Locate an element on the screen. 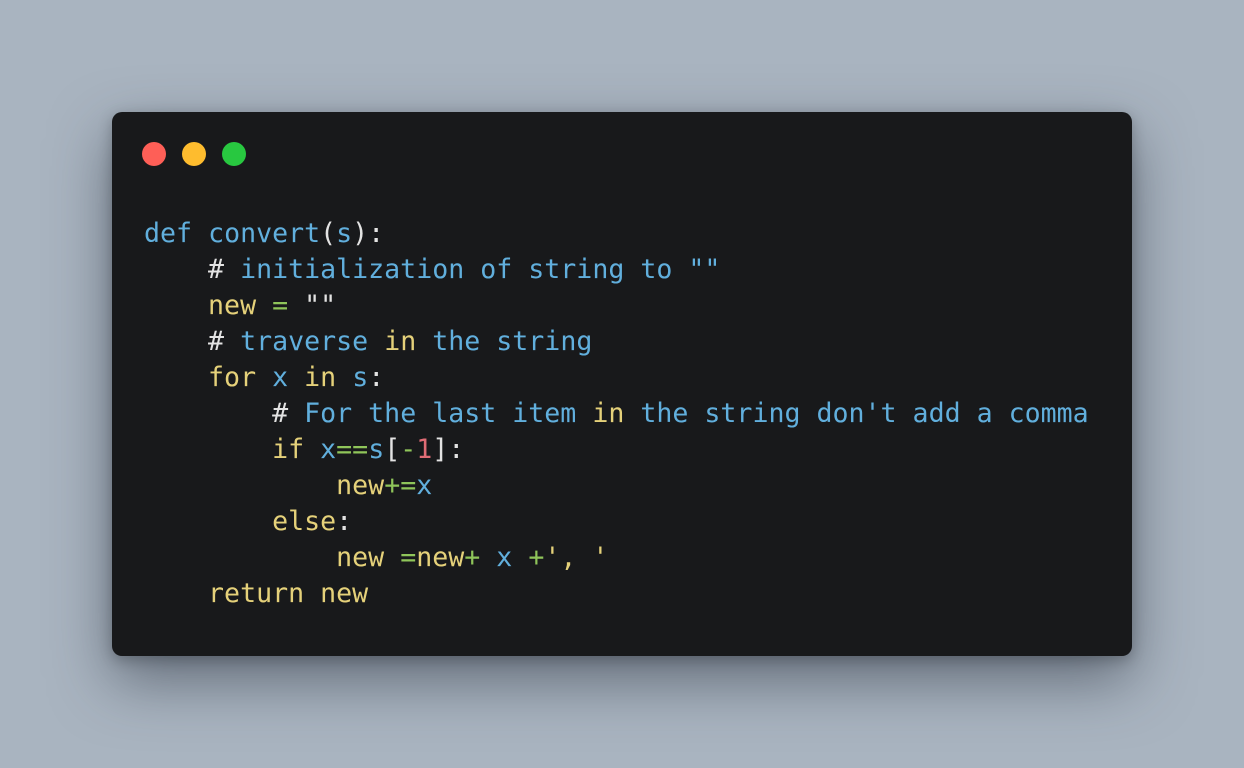 Image resolution: width=1244 pixels, height=768 pixels. code-line: new =new+ x +', ' is located at coordinates (616, 558).